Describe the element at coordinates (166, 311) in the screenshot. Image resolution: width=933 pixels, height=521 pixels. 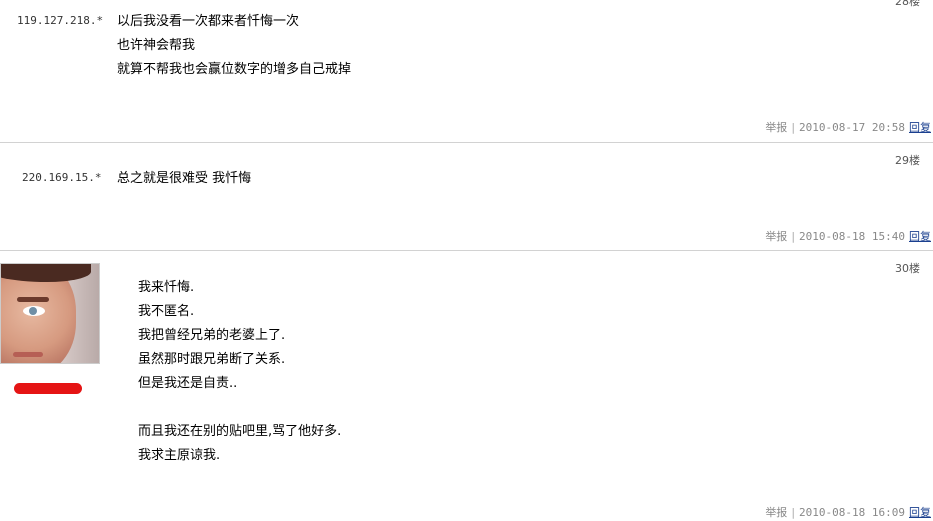
I see `content-line: 我不匿名.` at that location.